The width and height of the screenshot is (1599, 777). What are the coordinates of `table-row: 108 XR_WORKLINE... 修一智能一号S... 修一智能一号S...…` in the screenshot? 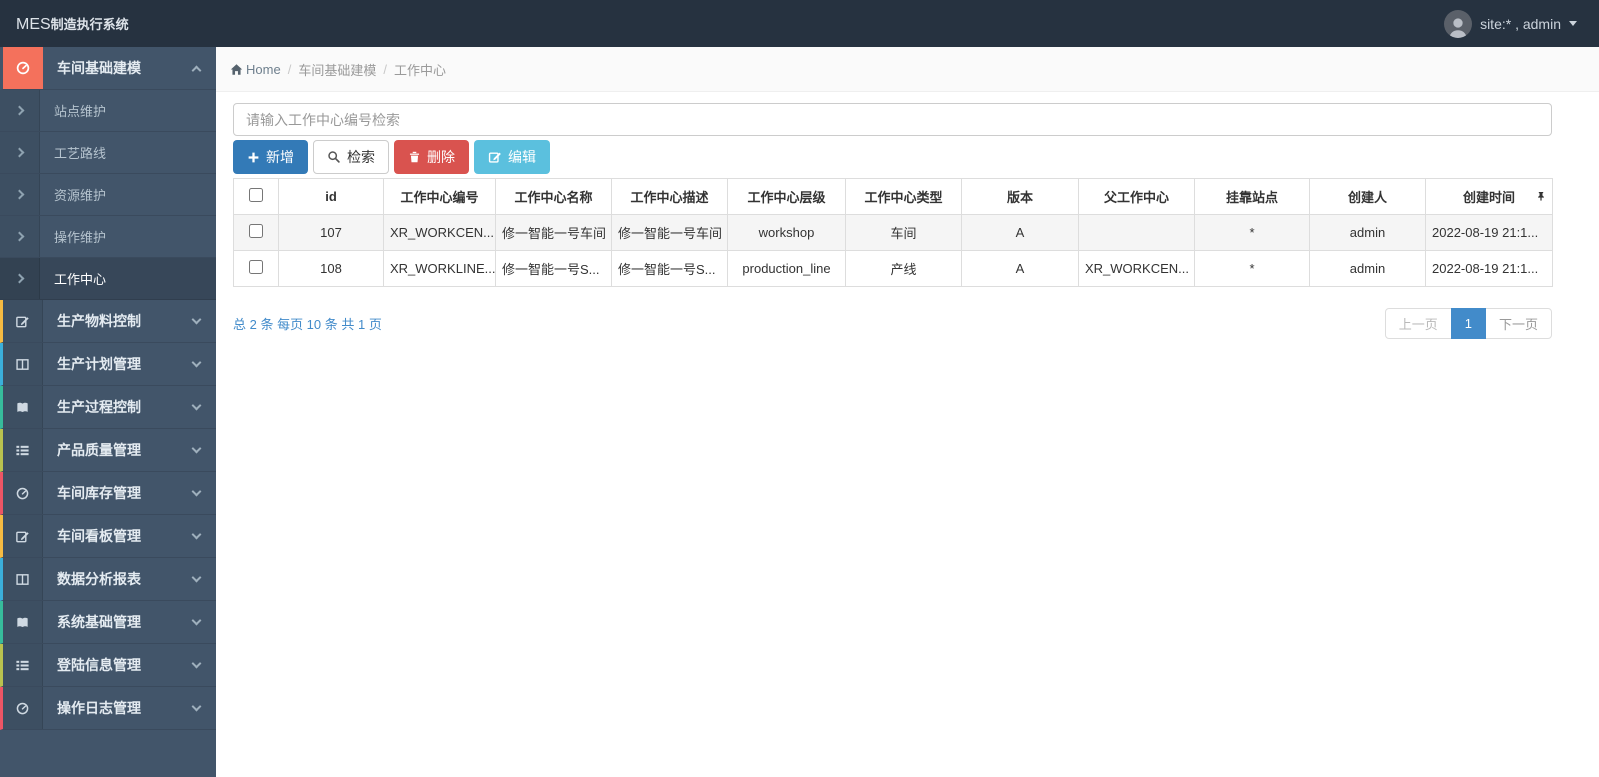 It's located at (893, 268).